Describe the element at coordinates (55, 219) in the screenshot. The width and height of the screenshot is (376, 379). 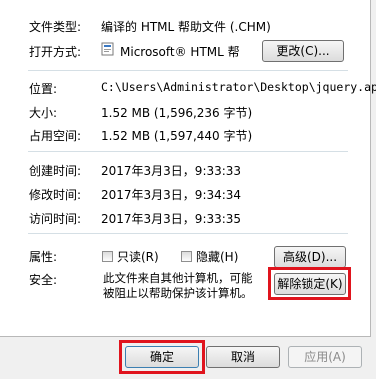
I see `accessed-label: 访问时间:` at that location.